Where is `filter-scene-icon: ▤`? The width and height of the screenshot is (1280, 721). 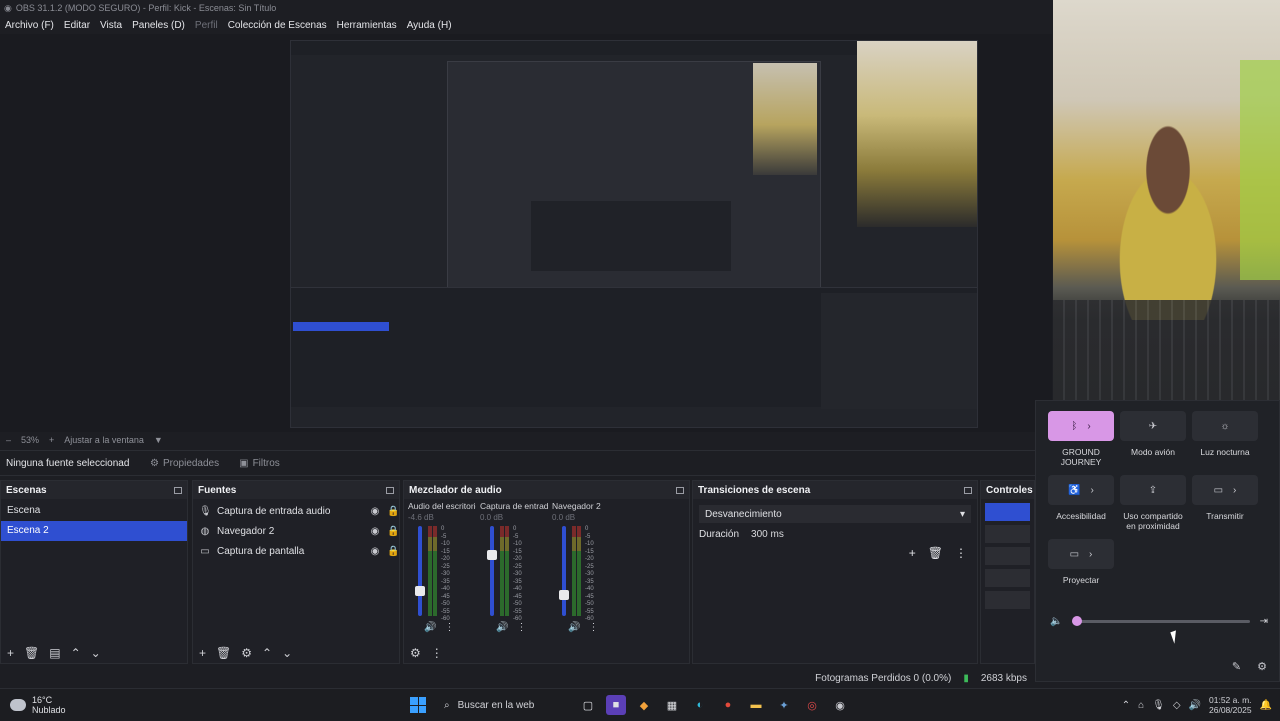 filter-scene-icon: ▤ is located at coordinates (54, 653).